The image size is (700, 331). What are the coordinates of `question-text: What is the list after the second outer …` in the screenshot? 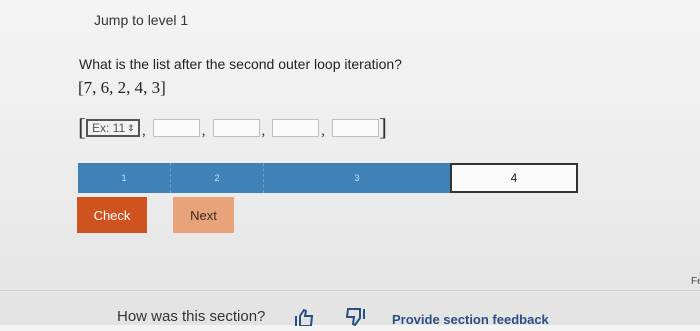 It's located at (240, 64).